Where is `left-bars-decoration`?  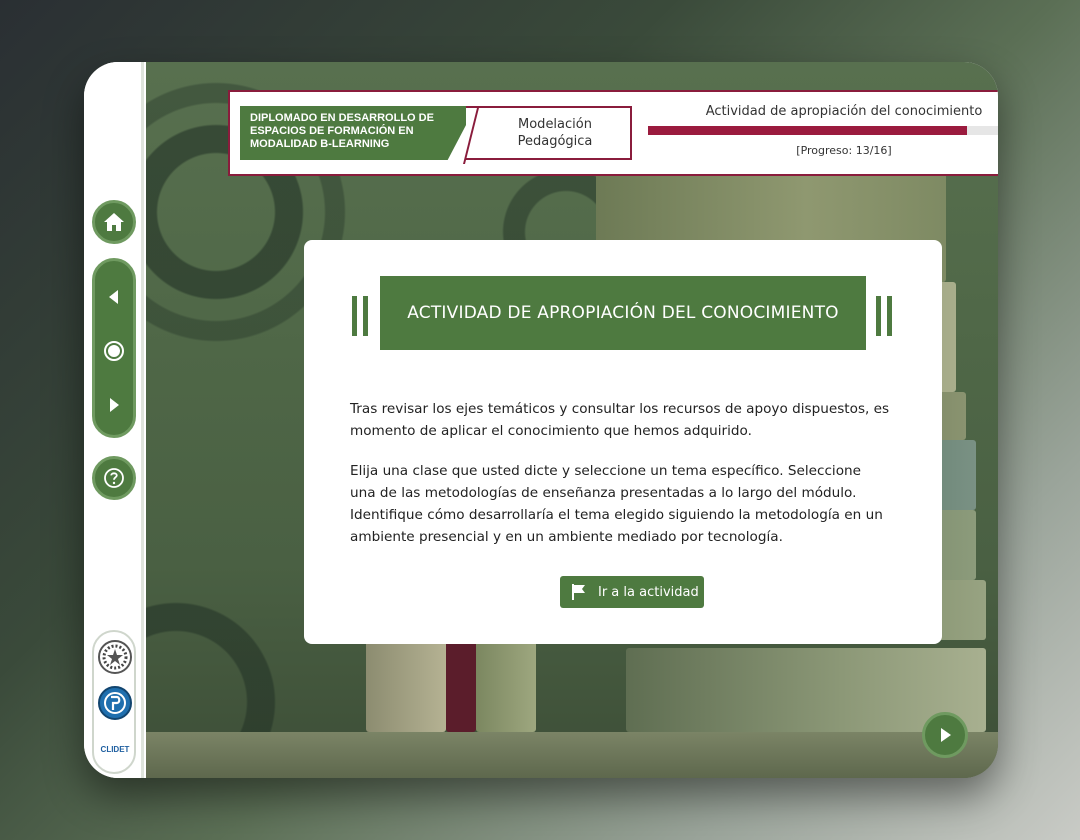 left-bars-decoration is located at coordinates (360, 316).